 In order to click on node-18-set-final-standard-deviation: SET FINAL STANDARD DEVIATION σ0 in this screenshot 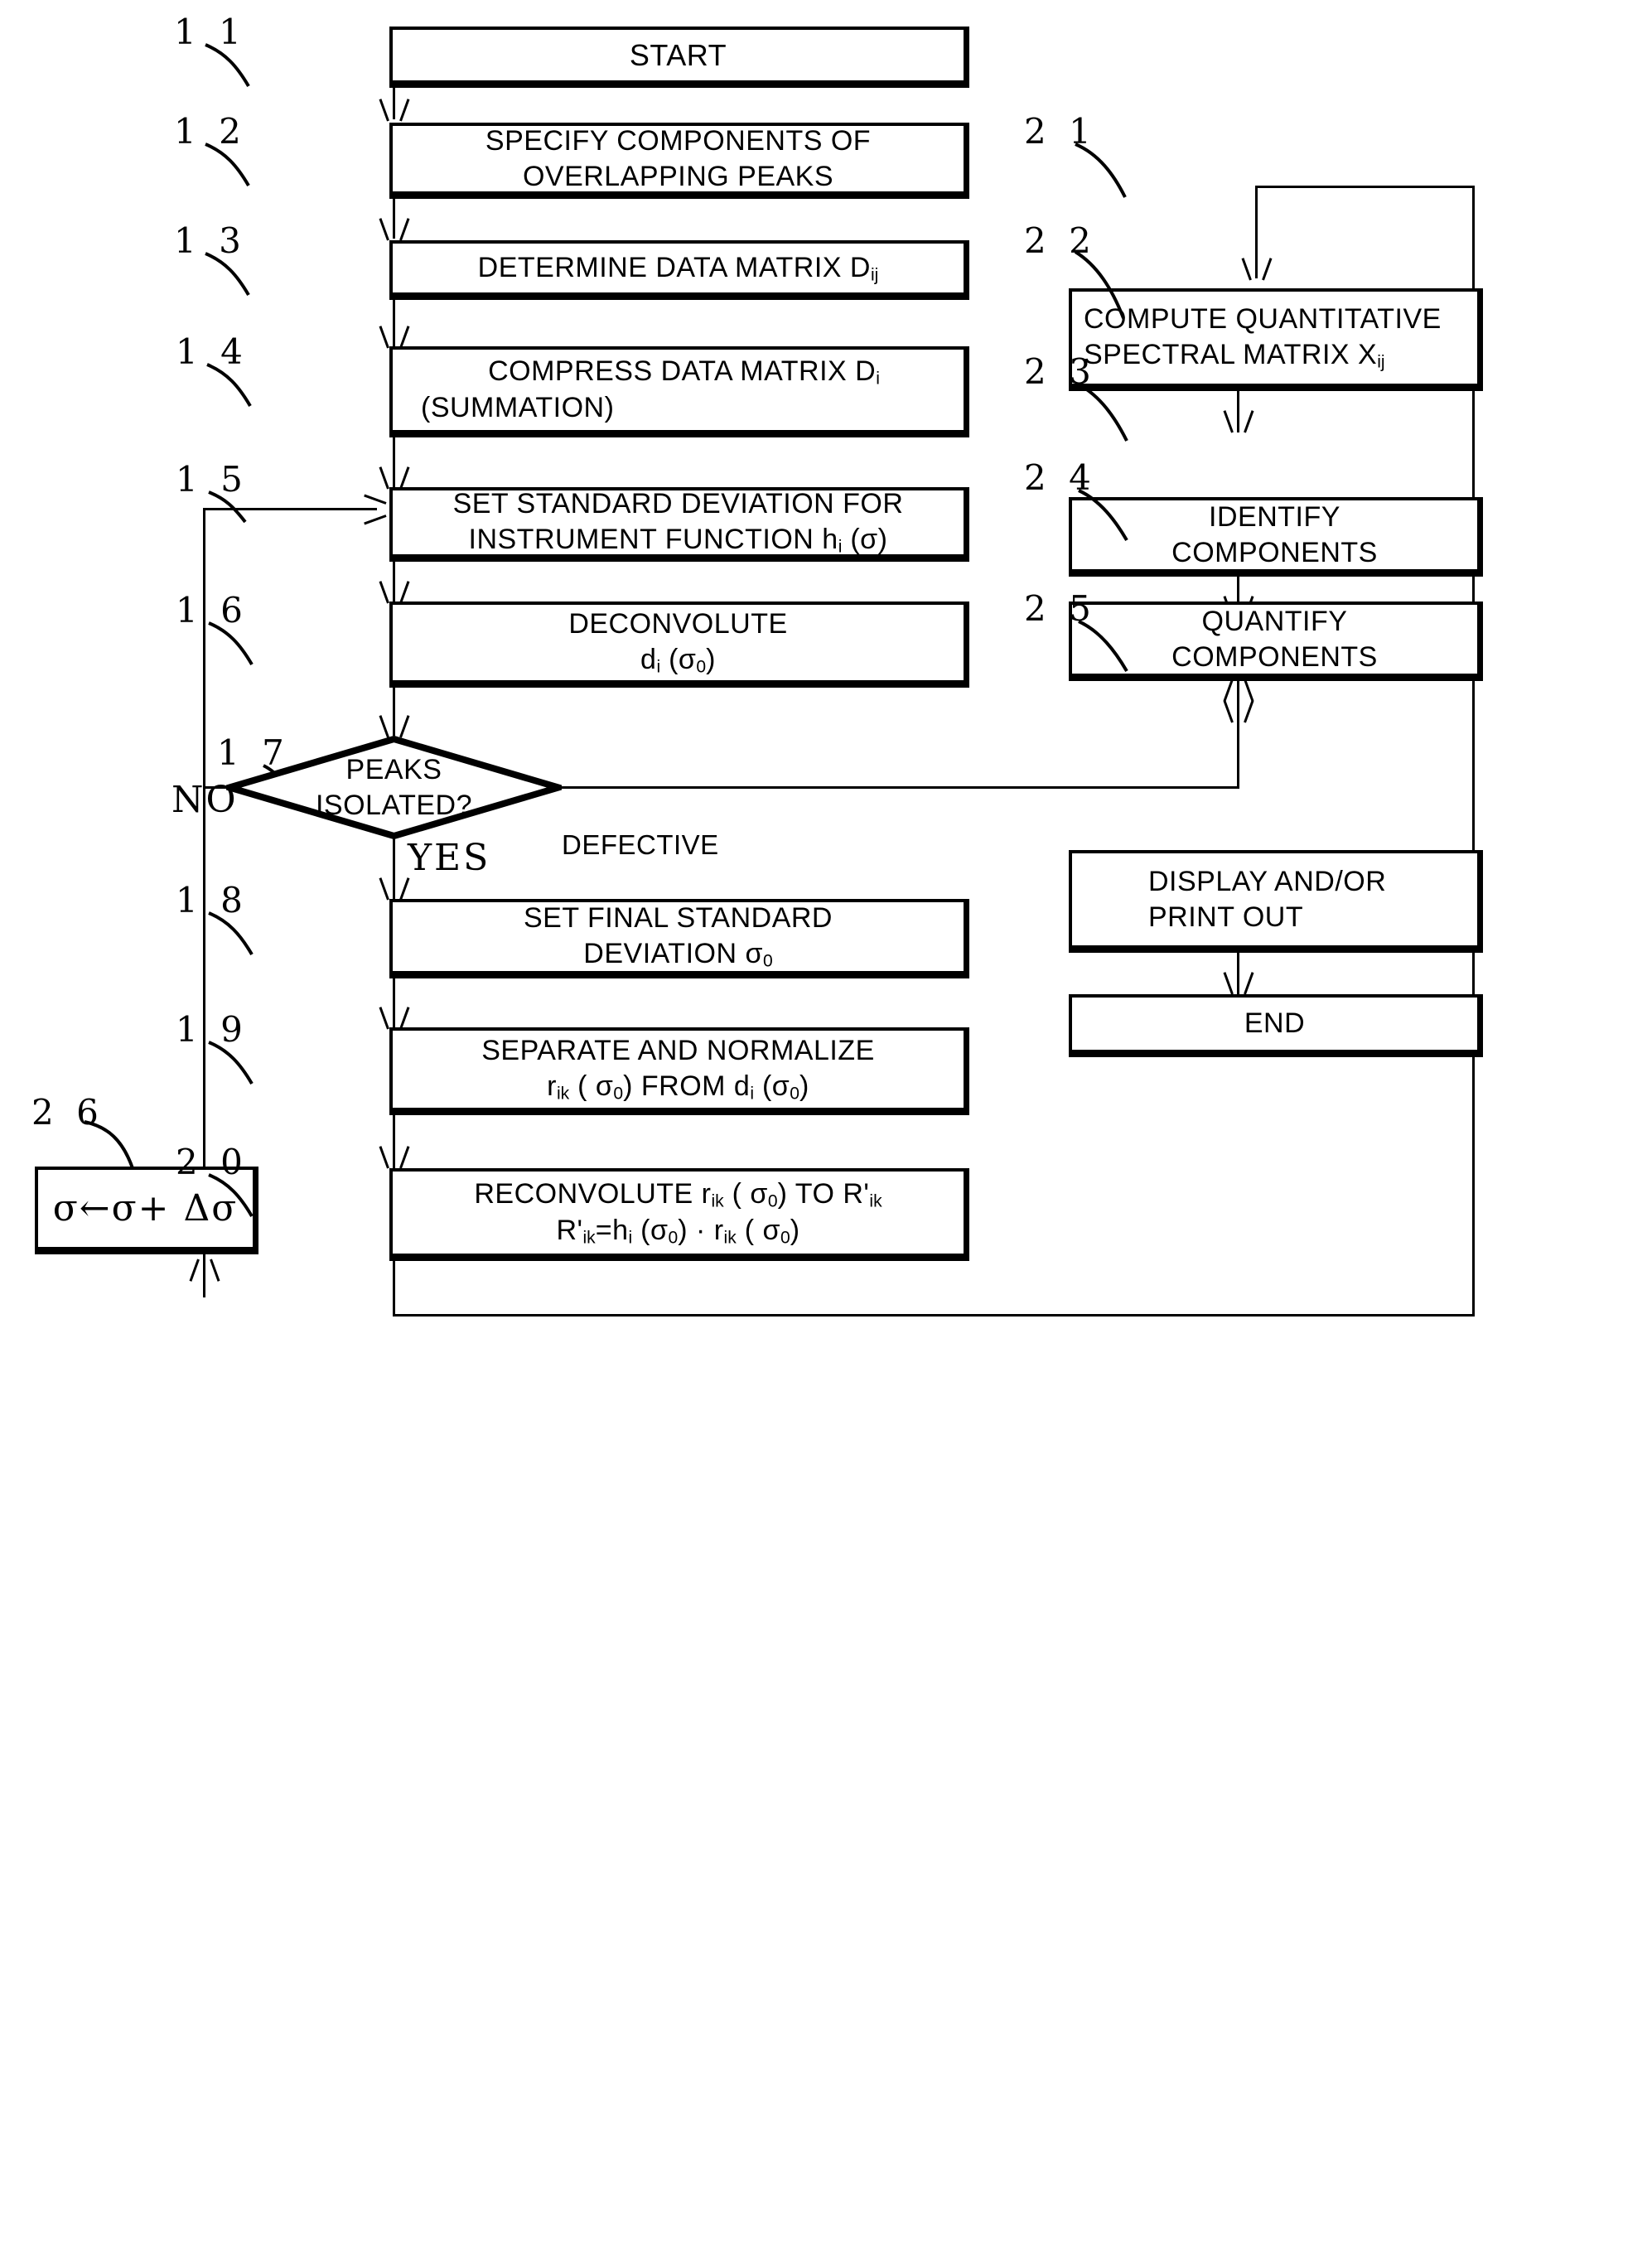, I will do `click(679, 939)`.